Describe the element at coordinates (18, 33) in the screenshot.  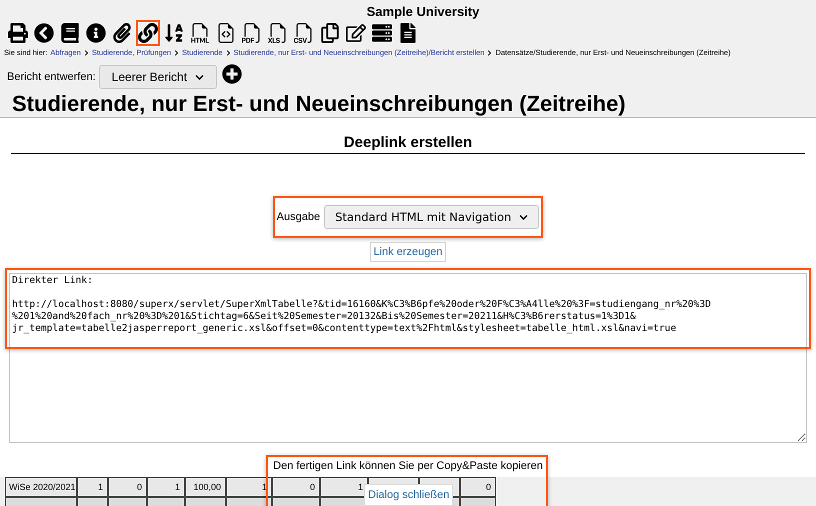
I see `printer-icon` at that location.